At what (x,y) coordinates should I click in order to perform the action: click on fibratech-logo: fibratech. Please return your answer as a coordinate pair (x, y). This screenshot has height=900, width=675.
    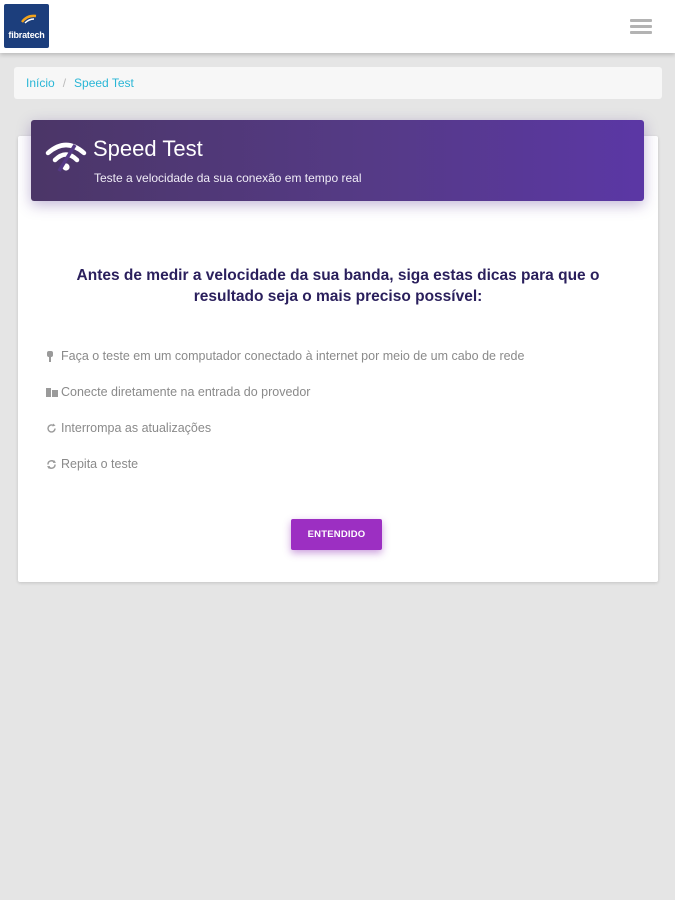
    Looking at the image, I should click on (26, 26).